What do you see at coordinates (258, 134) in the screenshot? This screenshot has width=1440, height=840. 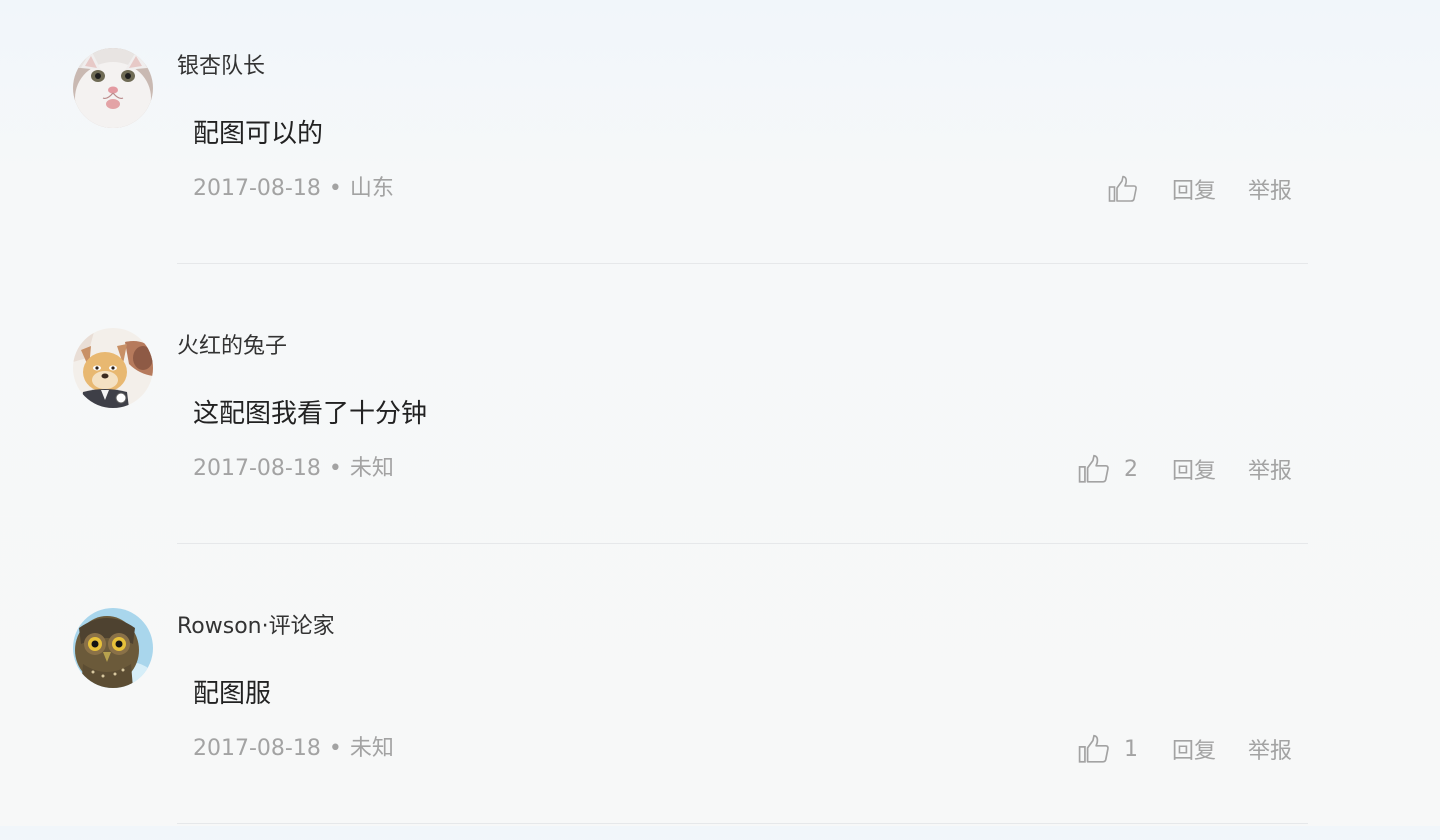 I see `comment-text: 配图可以的` at bounding box center [258, 134].